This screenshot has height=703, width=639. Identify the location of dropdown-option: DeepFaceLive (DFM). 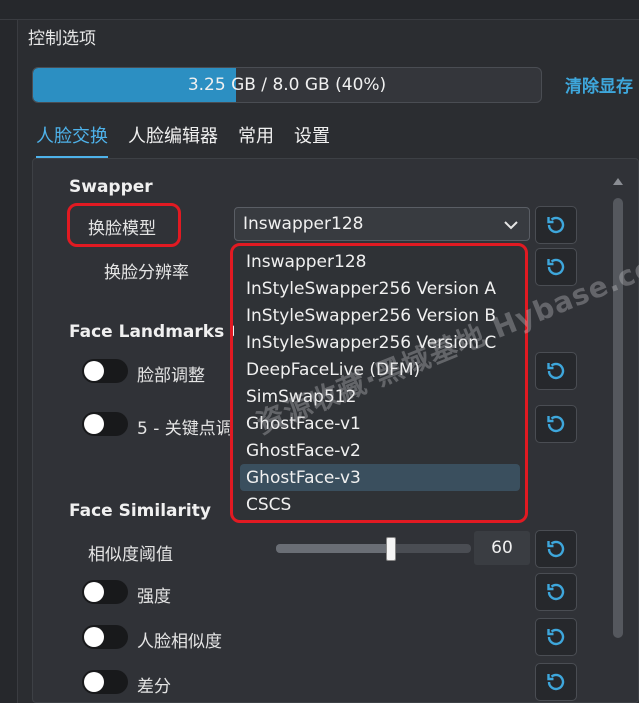
(380, 369).